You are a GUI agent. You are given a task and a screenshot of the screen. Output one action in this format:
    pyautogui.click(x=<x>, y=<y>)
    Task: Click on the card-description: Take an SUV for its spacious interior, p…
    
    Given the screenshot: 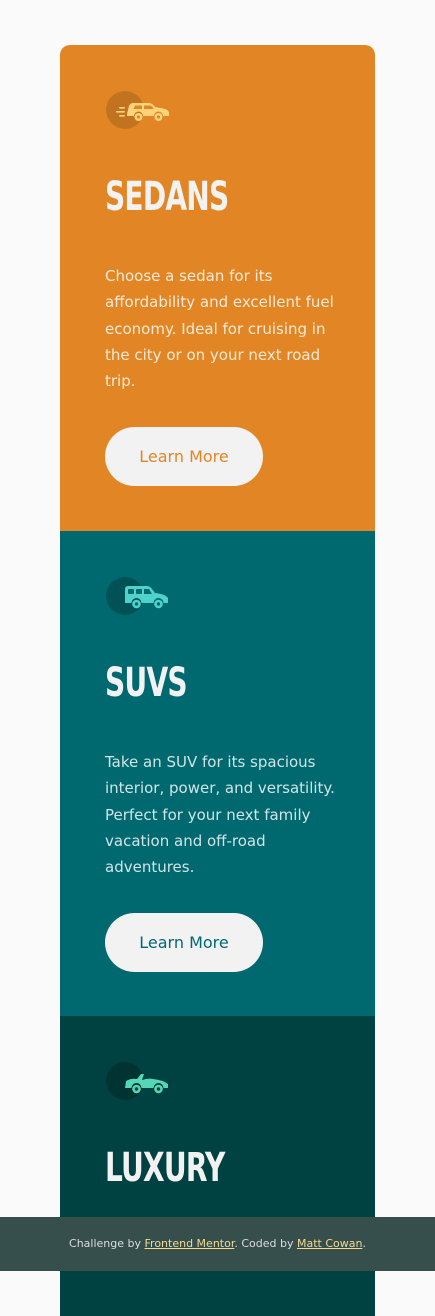 What is the action you would take?
    pyautogui.click(x=220, y=815)
    